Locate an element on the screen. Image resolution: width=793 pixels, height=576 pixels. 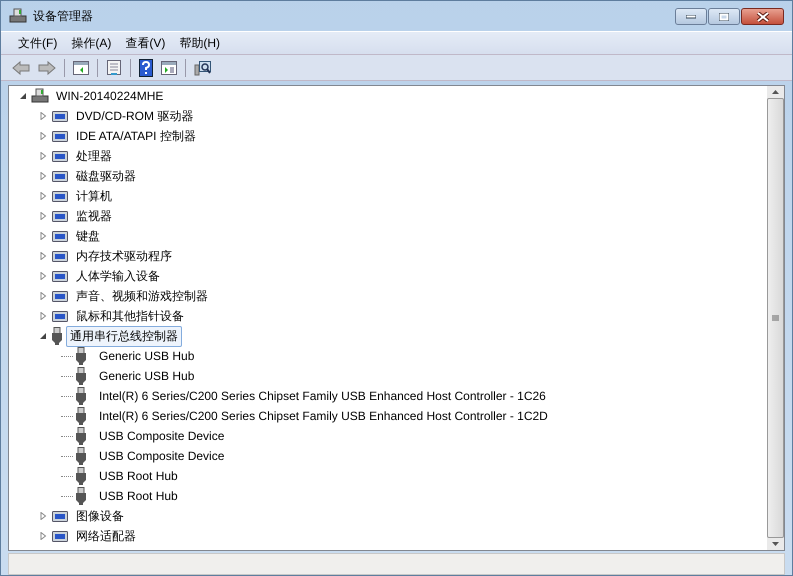
tree-item: 网络适配器 is located at coordinates (106, 536).